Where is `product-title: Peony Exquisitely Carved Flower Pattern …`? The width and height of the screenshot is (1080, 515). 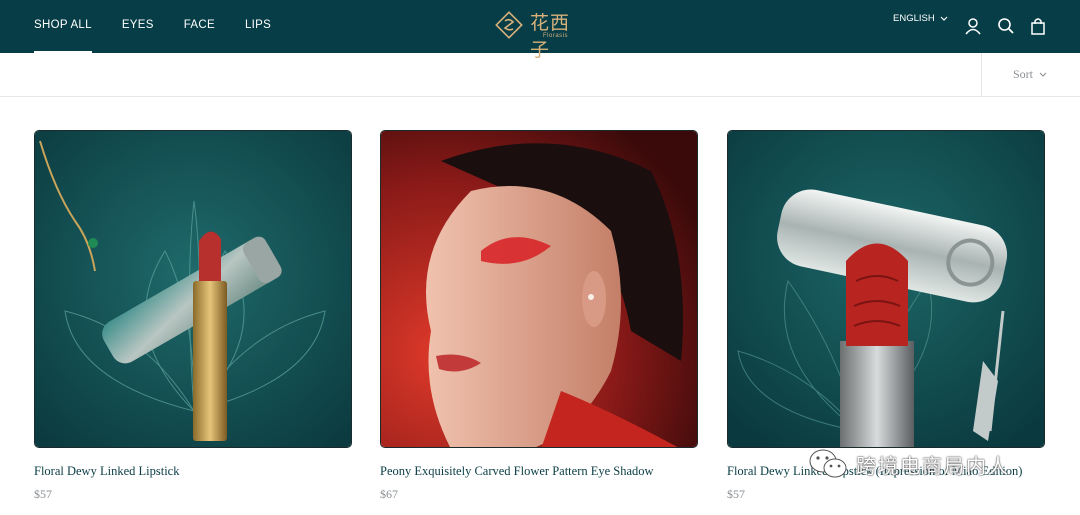 product-title: Peony Exquisitely Carved Flower Pattern … is located at coordinates (517, 471).